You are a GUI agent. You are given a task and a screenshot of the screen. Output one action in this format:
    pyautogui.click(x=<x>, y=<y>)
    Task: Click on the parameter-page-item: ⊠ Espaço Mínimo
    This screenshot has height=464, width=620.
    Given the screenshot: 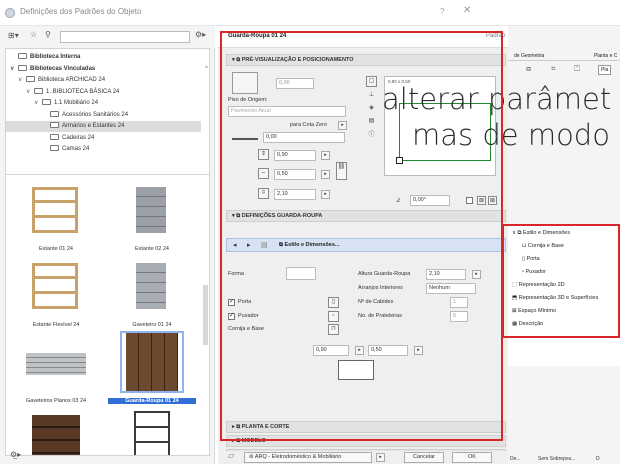 What is the action you would take?
    pyautogui.click(x=534, y=311)
    